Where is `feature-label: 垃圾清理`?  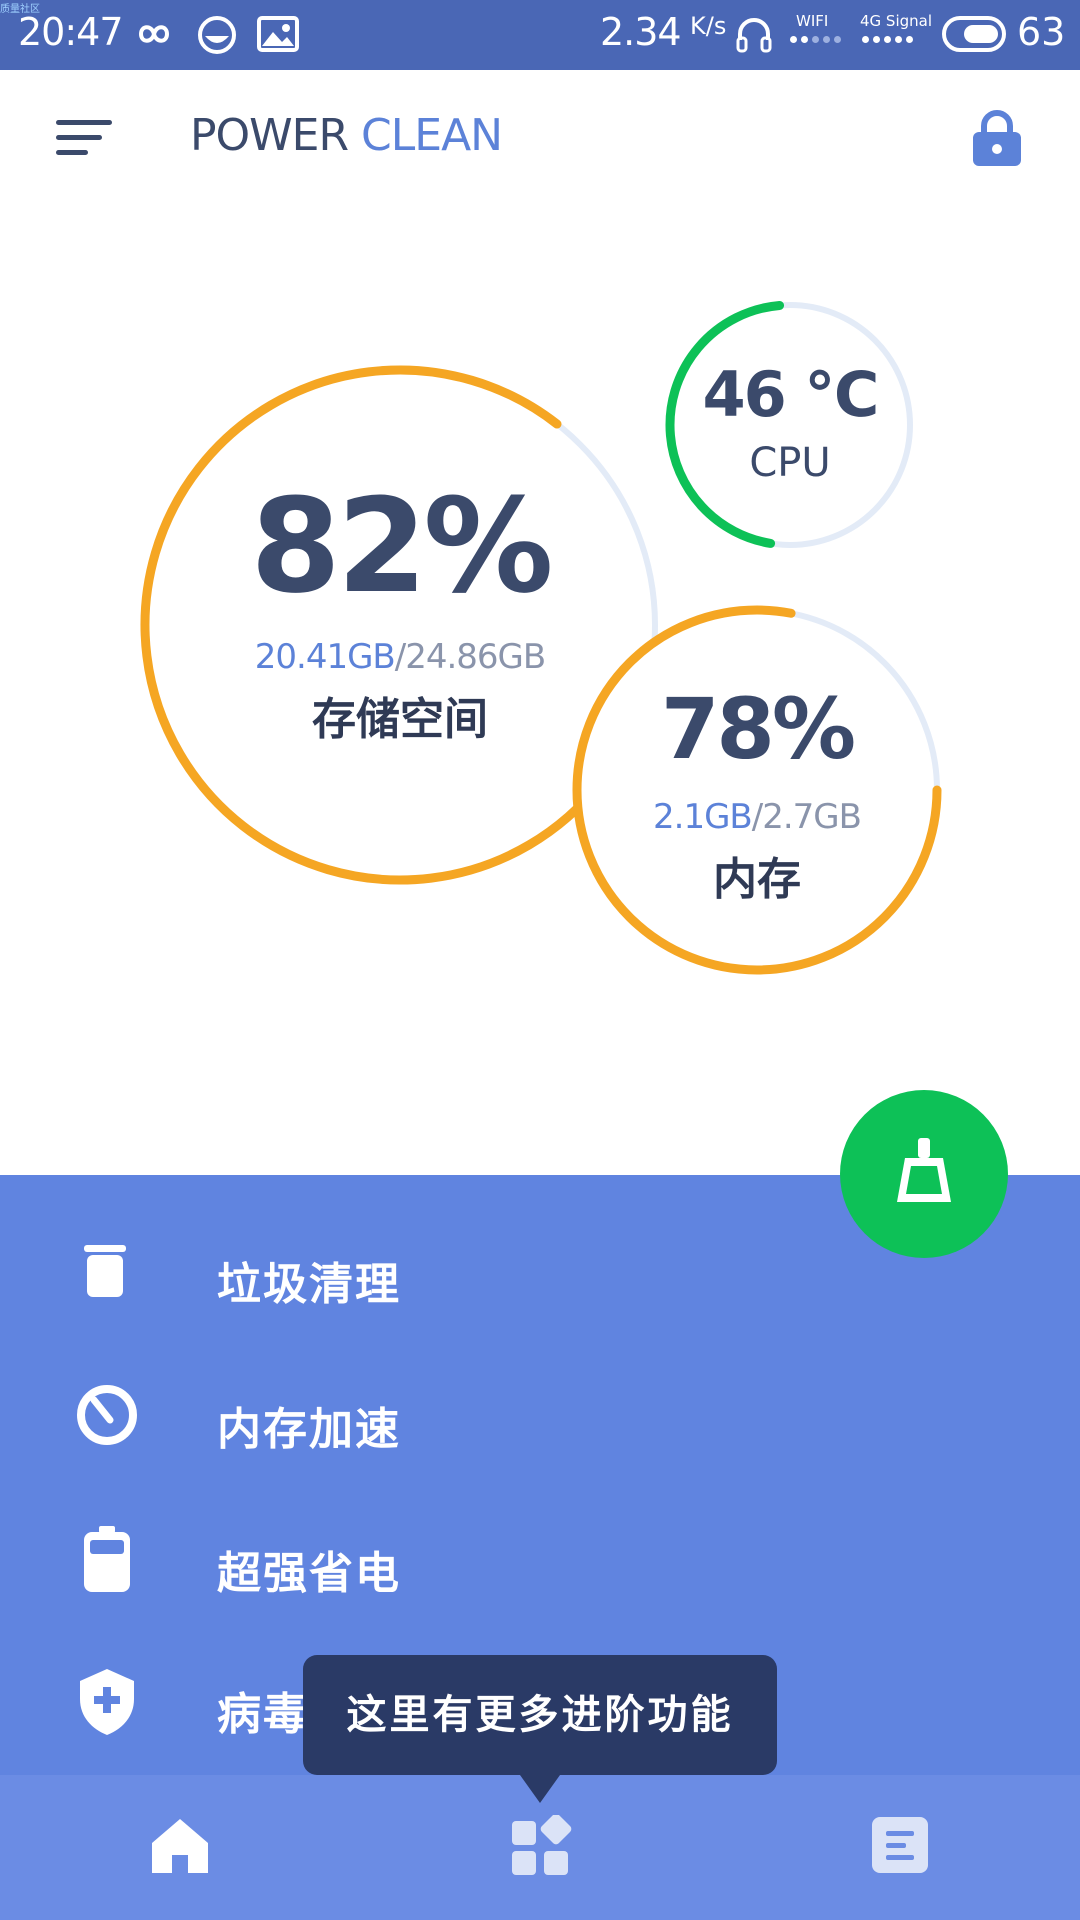
feature-label: 垃圾清理 is located at coordinates (309, 1284).